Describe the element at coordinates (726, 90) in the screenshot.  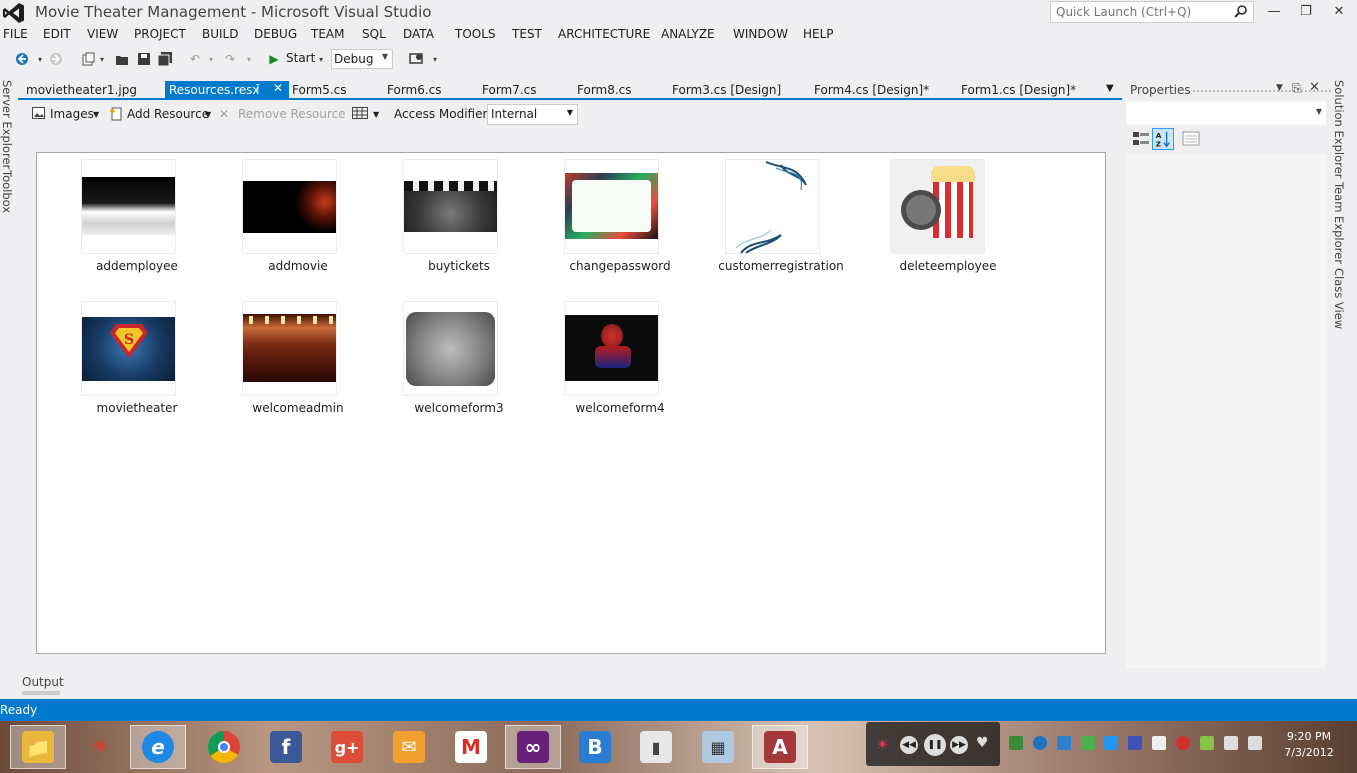
I see `tab-form3-design: Form3.cs [Design]` at that location.